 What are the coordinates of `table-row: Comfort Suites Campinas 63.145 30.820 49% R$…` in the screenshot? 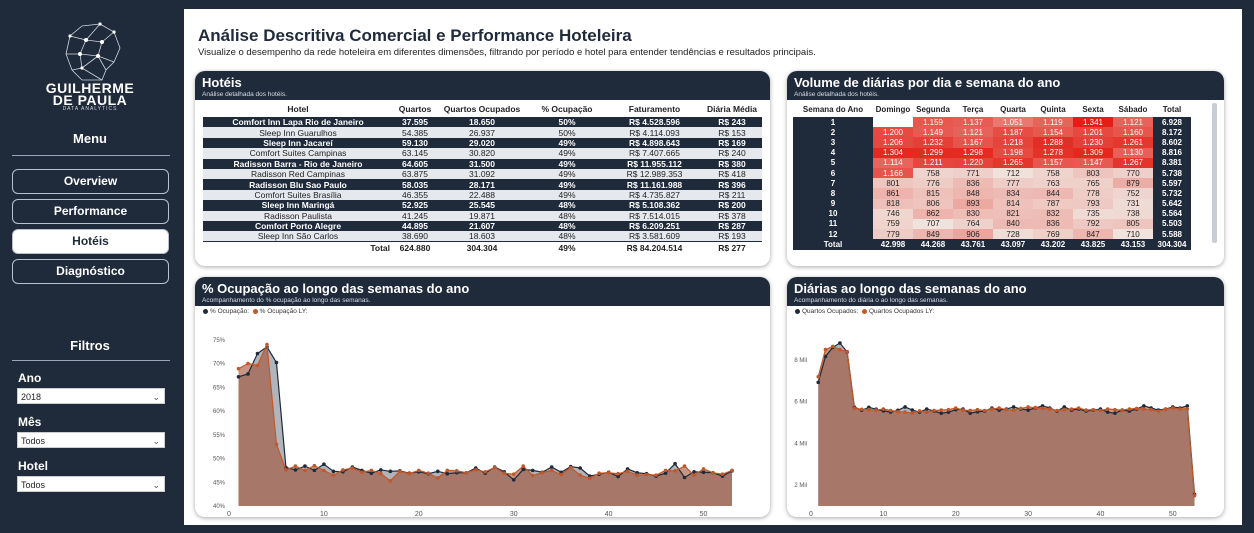 It's located at (482, 153).